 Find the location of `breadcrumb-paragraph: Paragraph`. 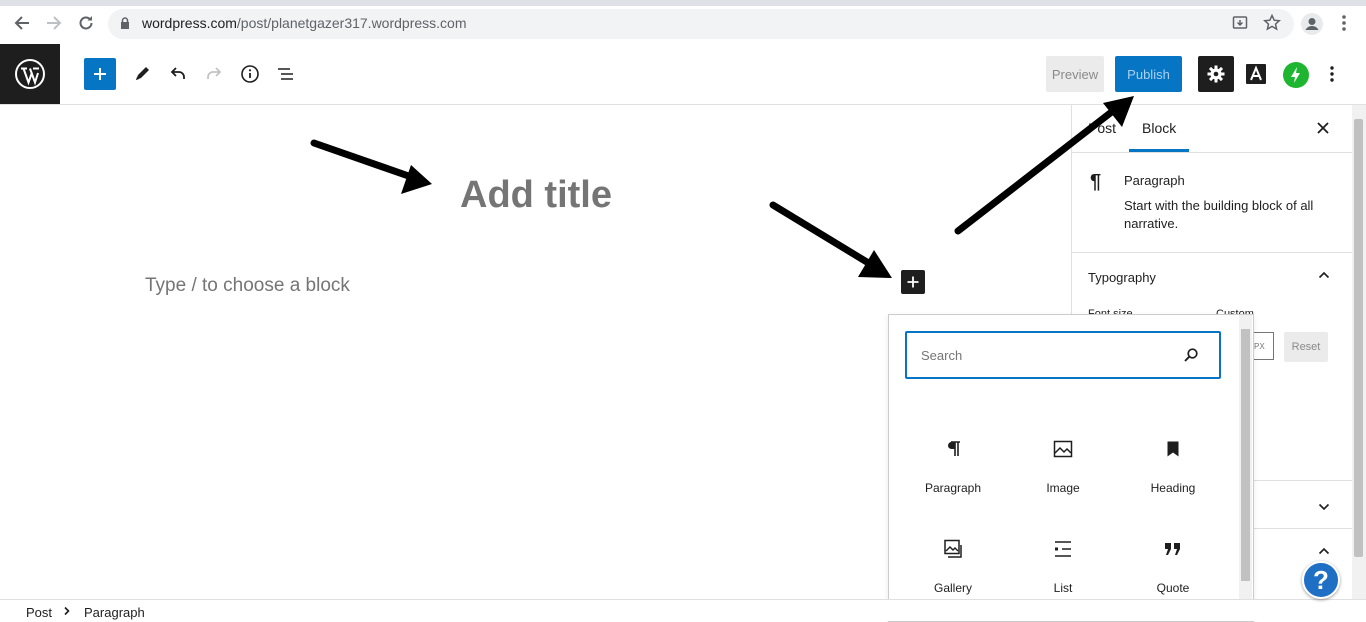

breadcrumb-paragraph: Paragraph is located at coordinates (114, 612).